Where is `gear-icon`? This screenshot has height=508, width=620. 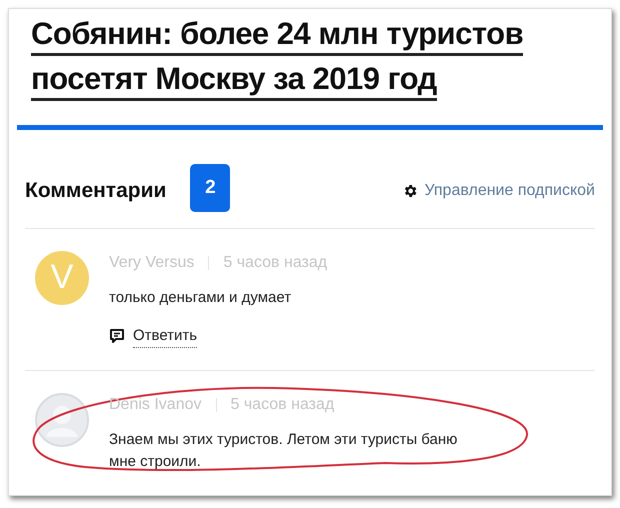 gear-icon is located at coordinates (410, 190).